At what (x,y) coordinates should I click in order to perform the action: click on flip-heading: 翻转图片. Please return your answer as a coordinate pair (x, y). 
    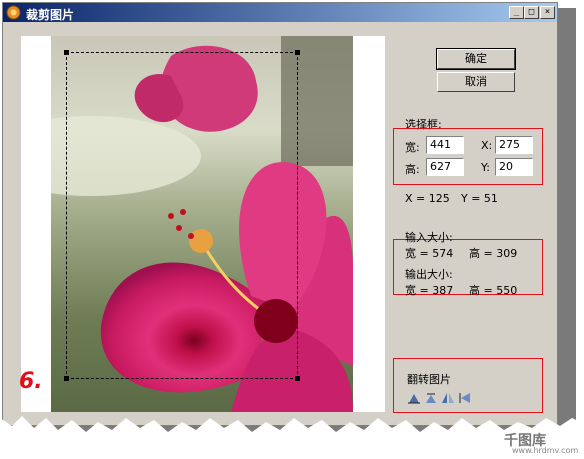
    Looking at the image, I should click on (429, 379).